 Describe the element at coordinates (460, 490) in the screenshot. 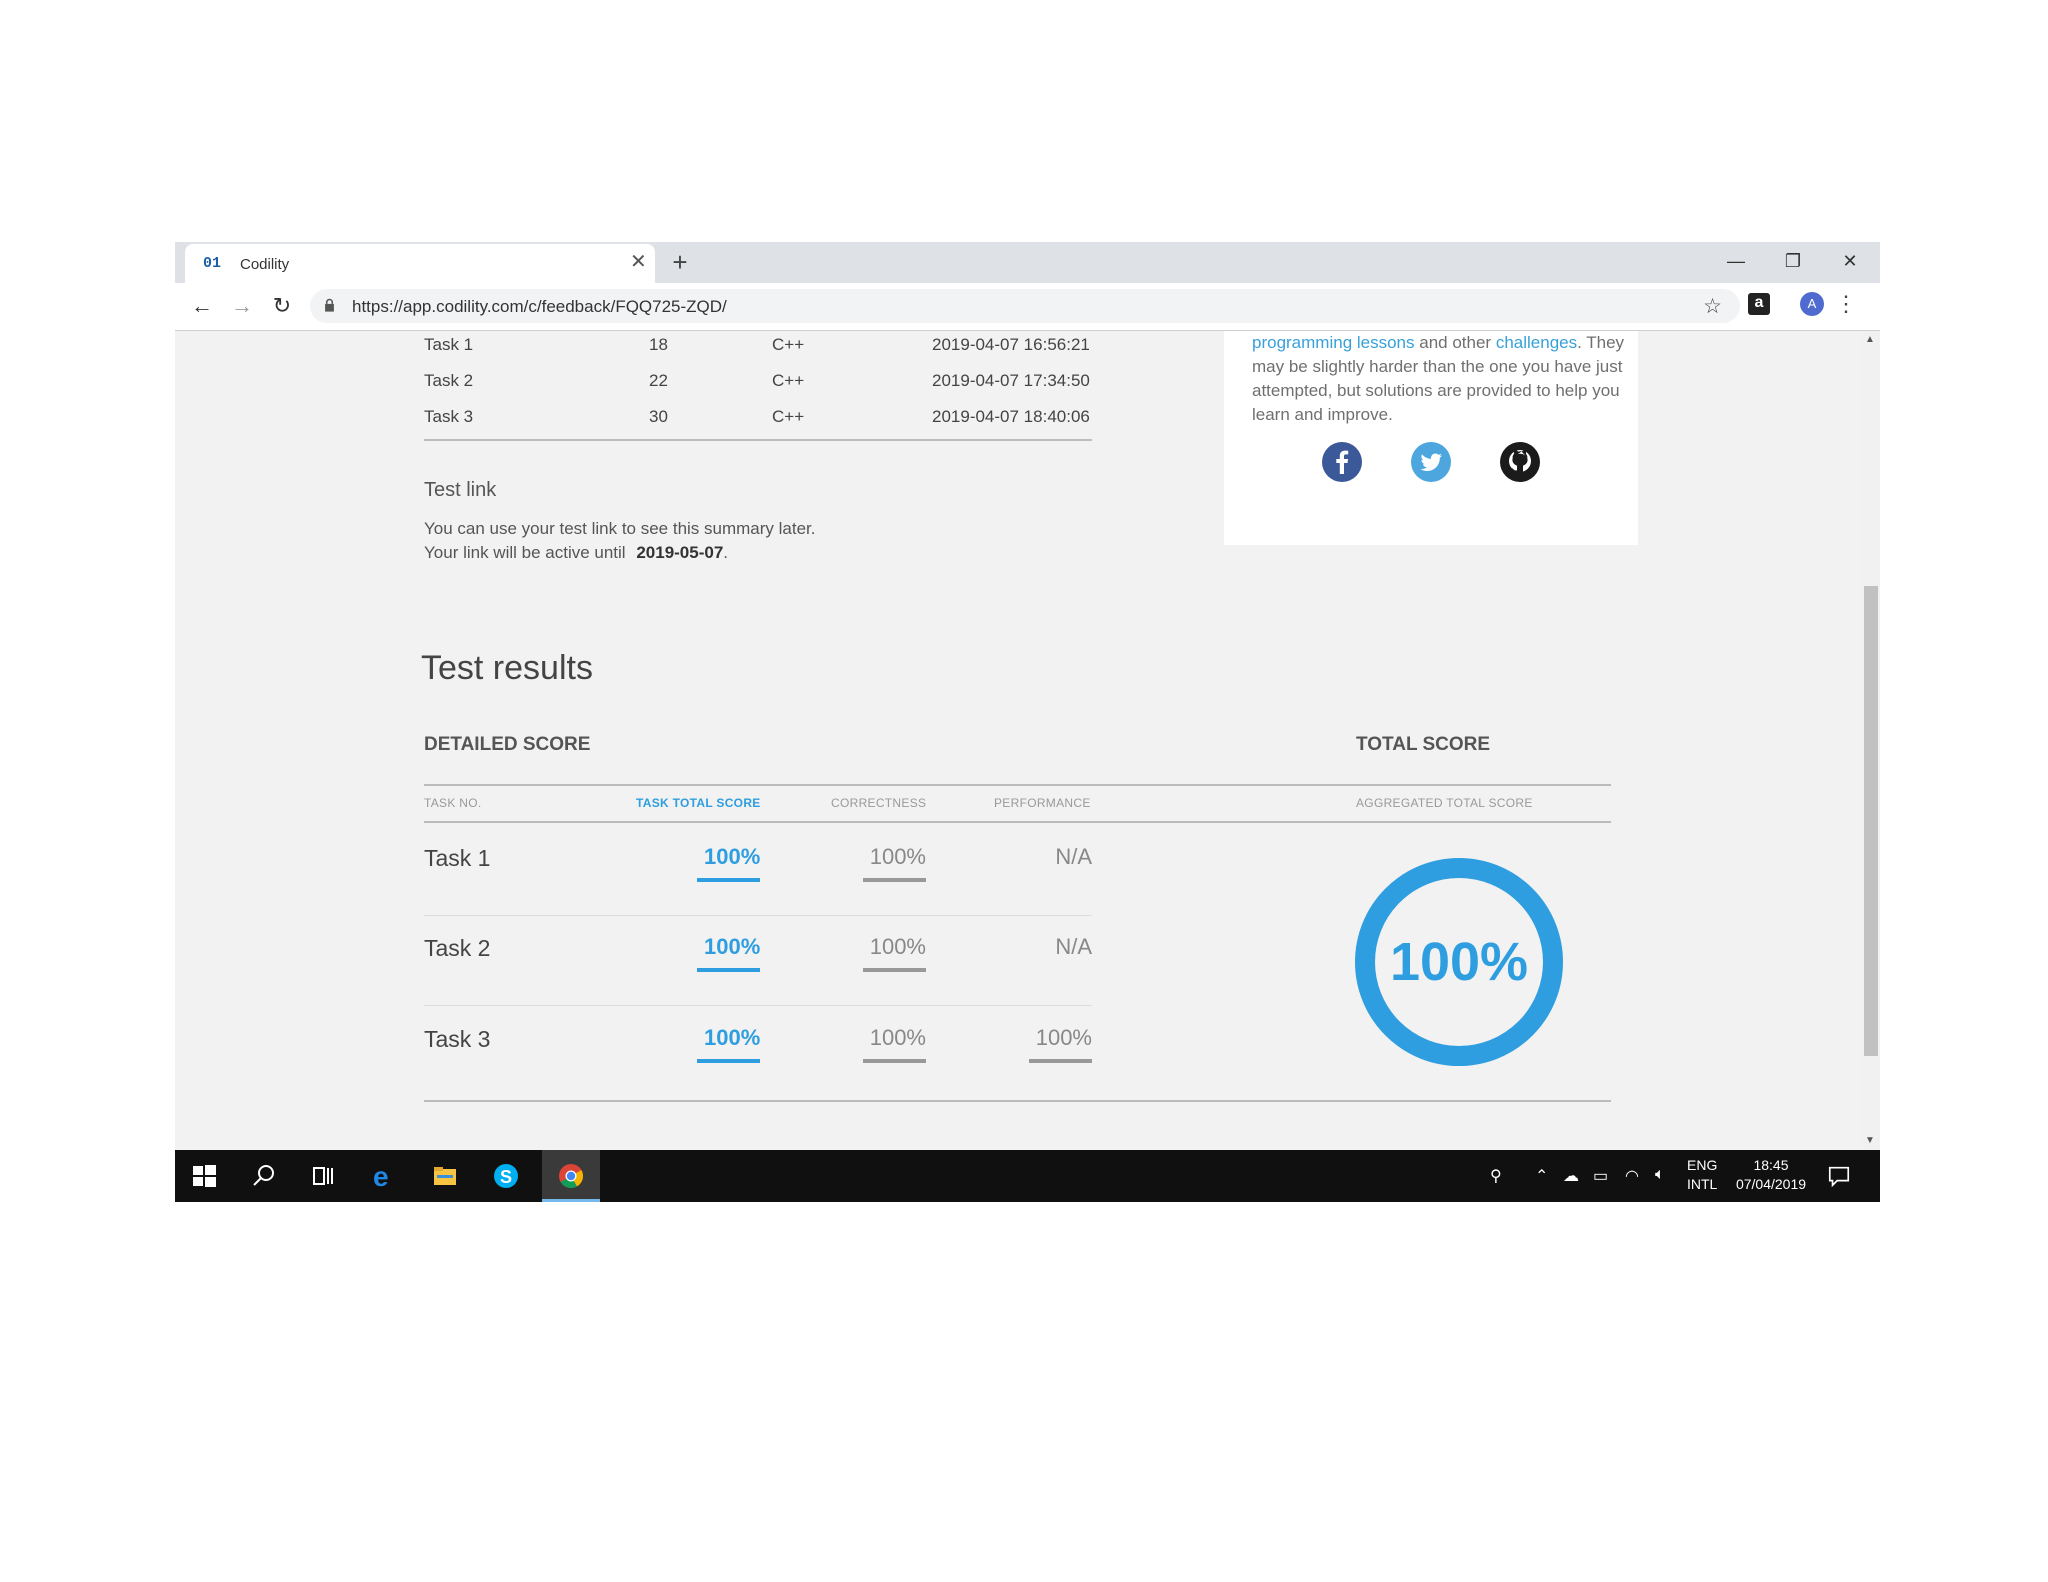

I see `test-link-heading: Test link` at that location.